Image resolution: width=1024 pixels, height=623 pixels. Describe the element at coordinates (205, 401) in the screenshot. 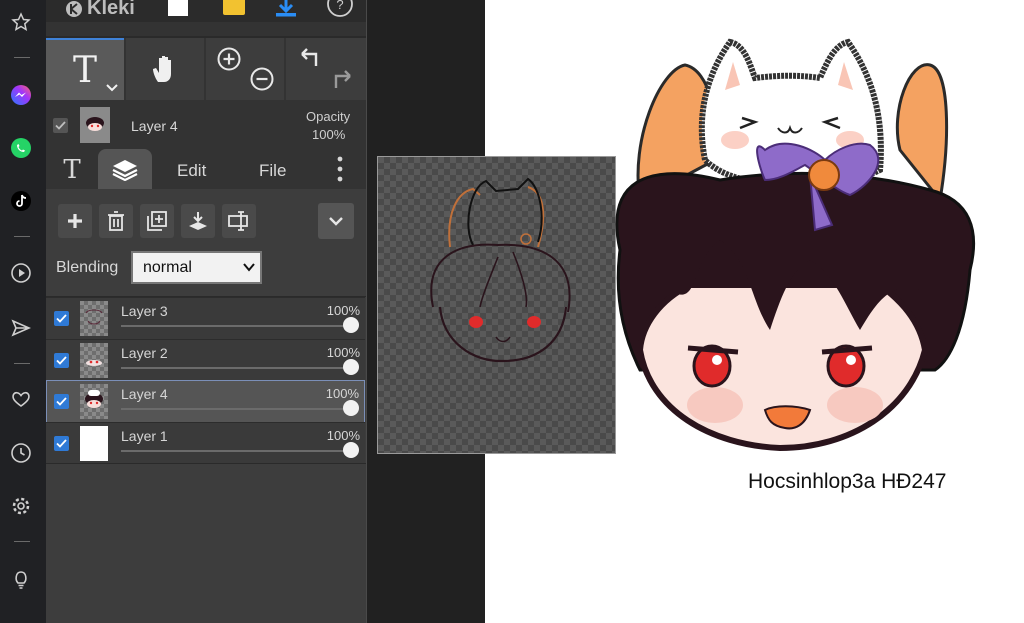

I see `layer-row-selected: Layer 4 100%` at that location.